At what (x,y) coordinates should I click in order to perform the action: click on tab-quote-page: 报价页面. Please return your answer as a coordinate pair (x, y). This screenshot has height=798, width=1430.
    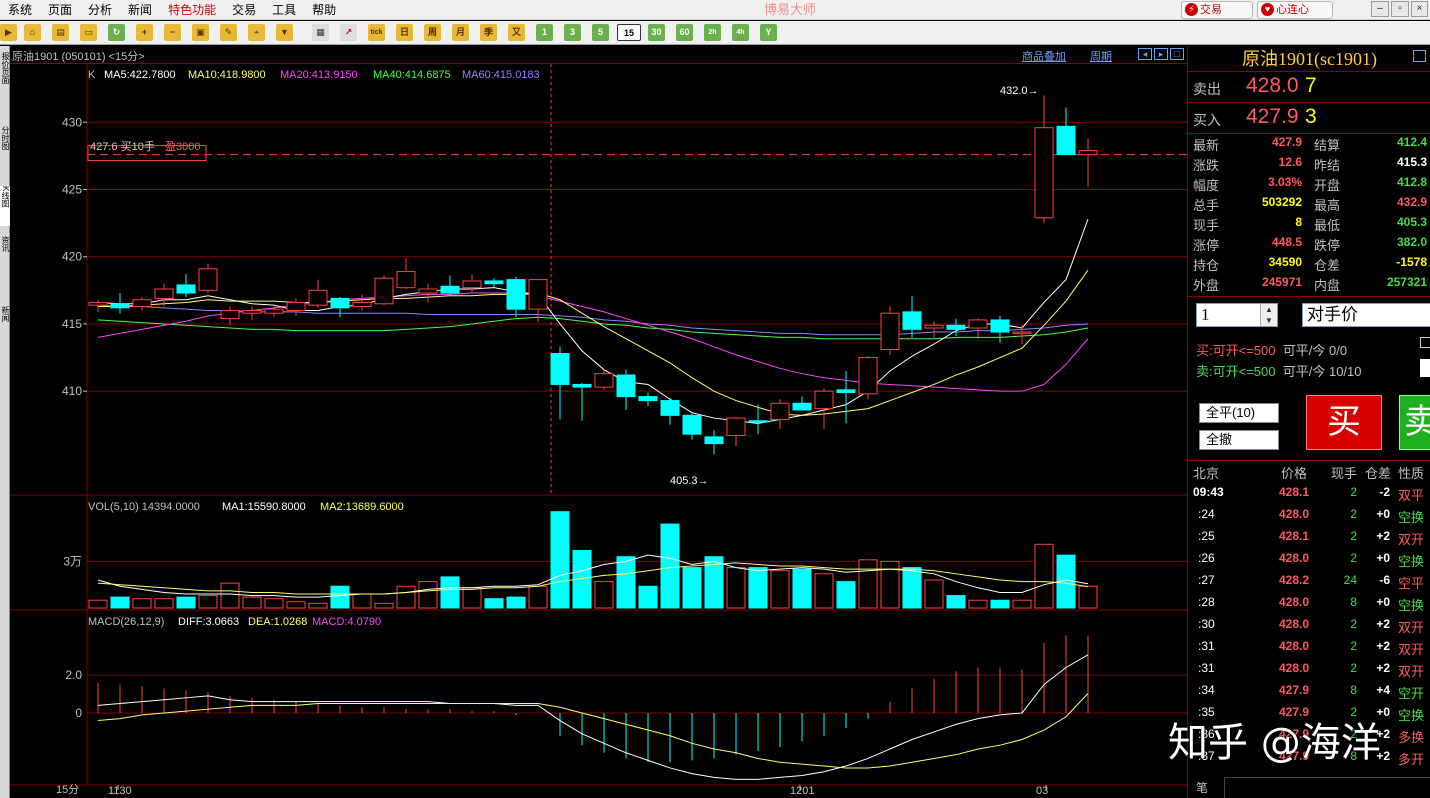
    Looking at the image, I should click on (5, 82).